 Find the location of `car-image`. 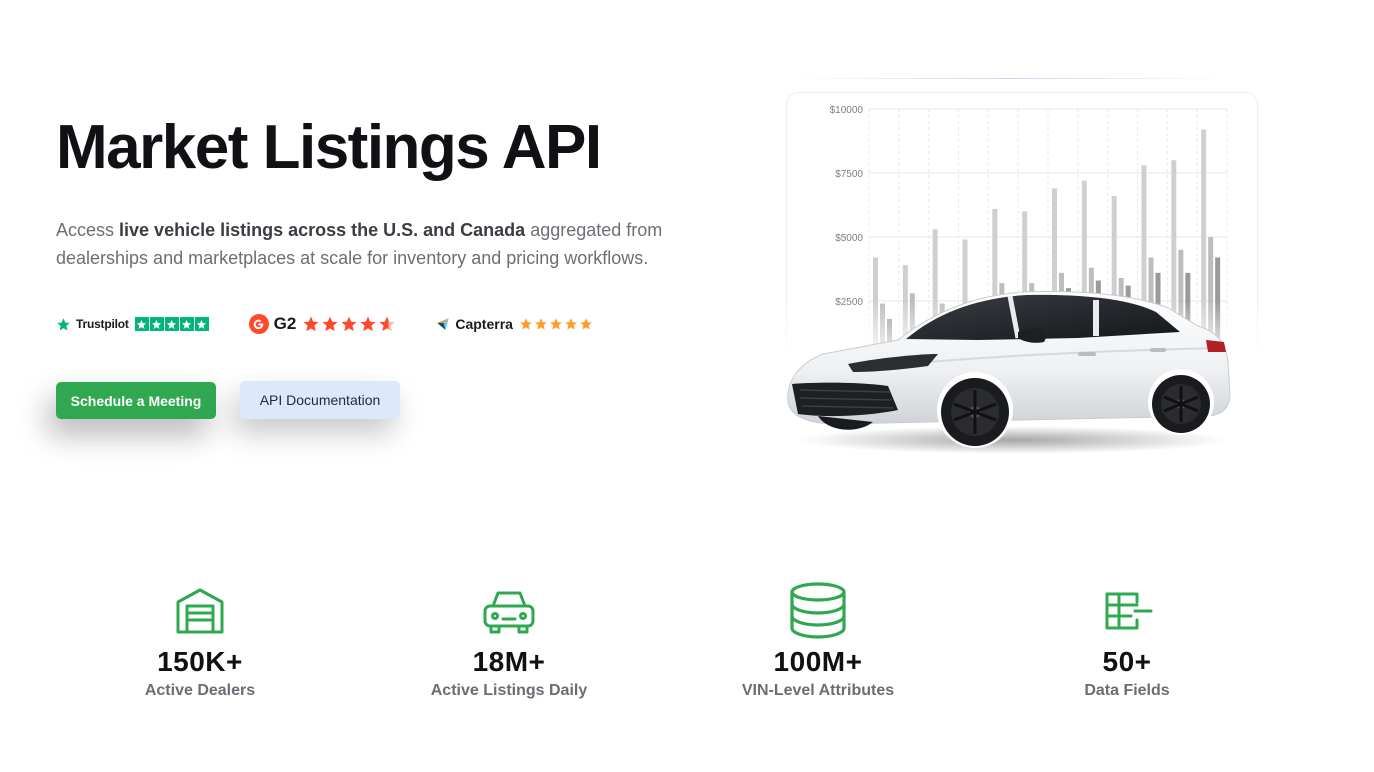

car-image is located at coordinates (1009, 372).